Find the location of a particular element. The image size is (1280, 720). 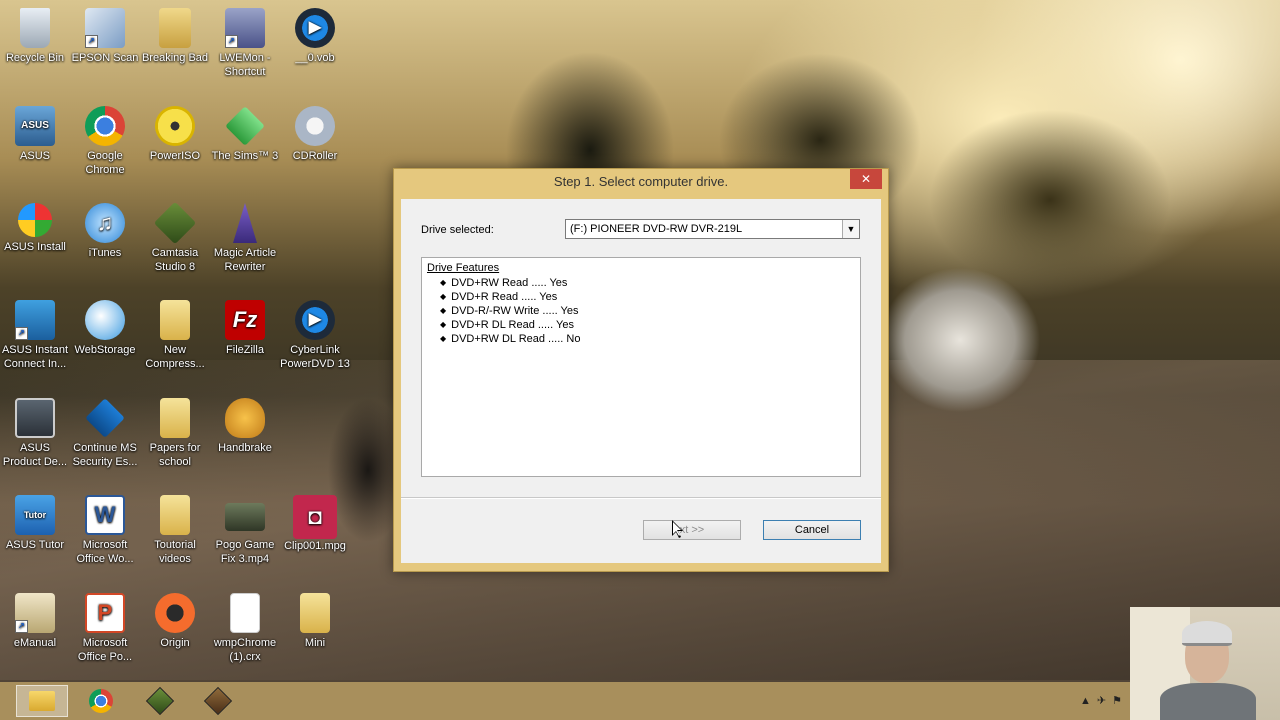

powerpoint-icon: P is located at coordinates (105, 613).